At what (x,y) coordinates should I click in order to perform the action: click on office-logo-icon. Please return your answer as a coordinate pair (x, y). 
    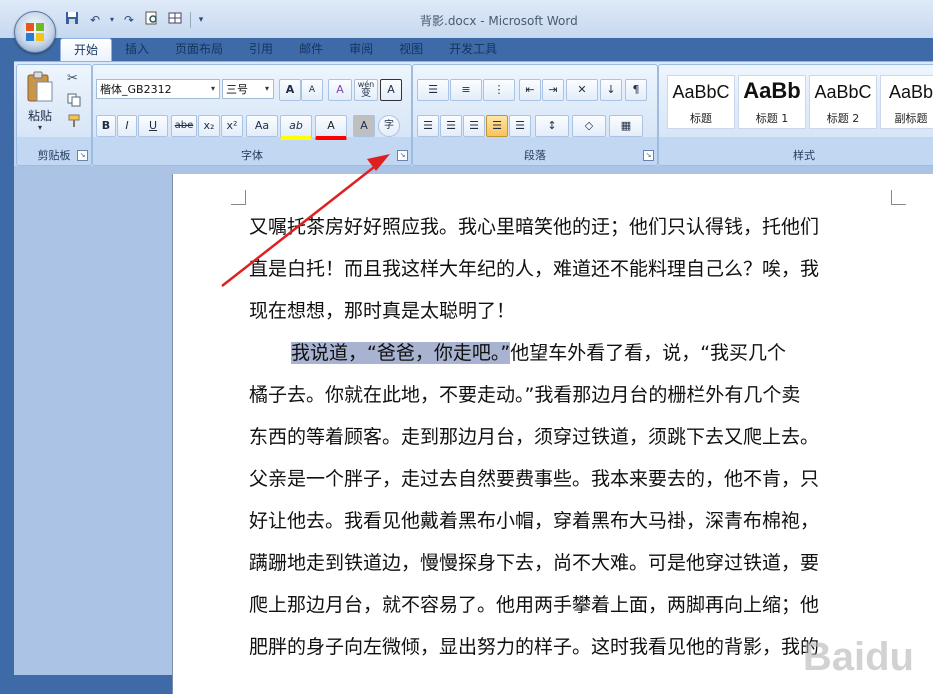
    Looking at the image, I should click on (35, 32).